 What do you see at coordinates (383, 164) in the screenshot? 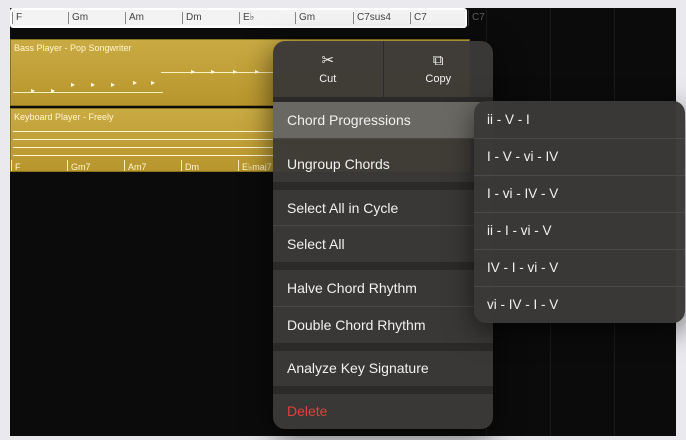
I see `ungroup-chords-item: Ungroup Chords` at bounding box center [383, 164].